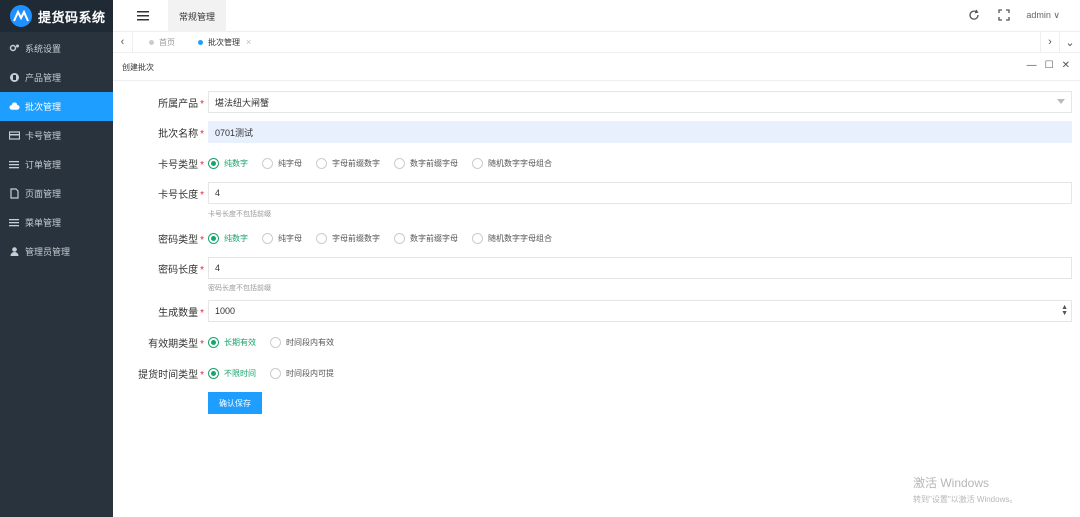  What do you see at coordinates (426, 238) in the screenshot?
I see `pwd-type-option: 数字前缀字母` at bounding box center [426, 238].